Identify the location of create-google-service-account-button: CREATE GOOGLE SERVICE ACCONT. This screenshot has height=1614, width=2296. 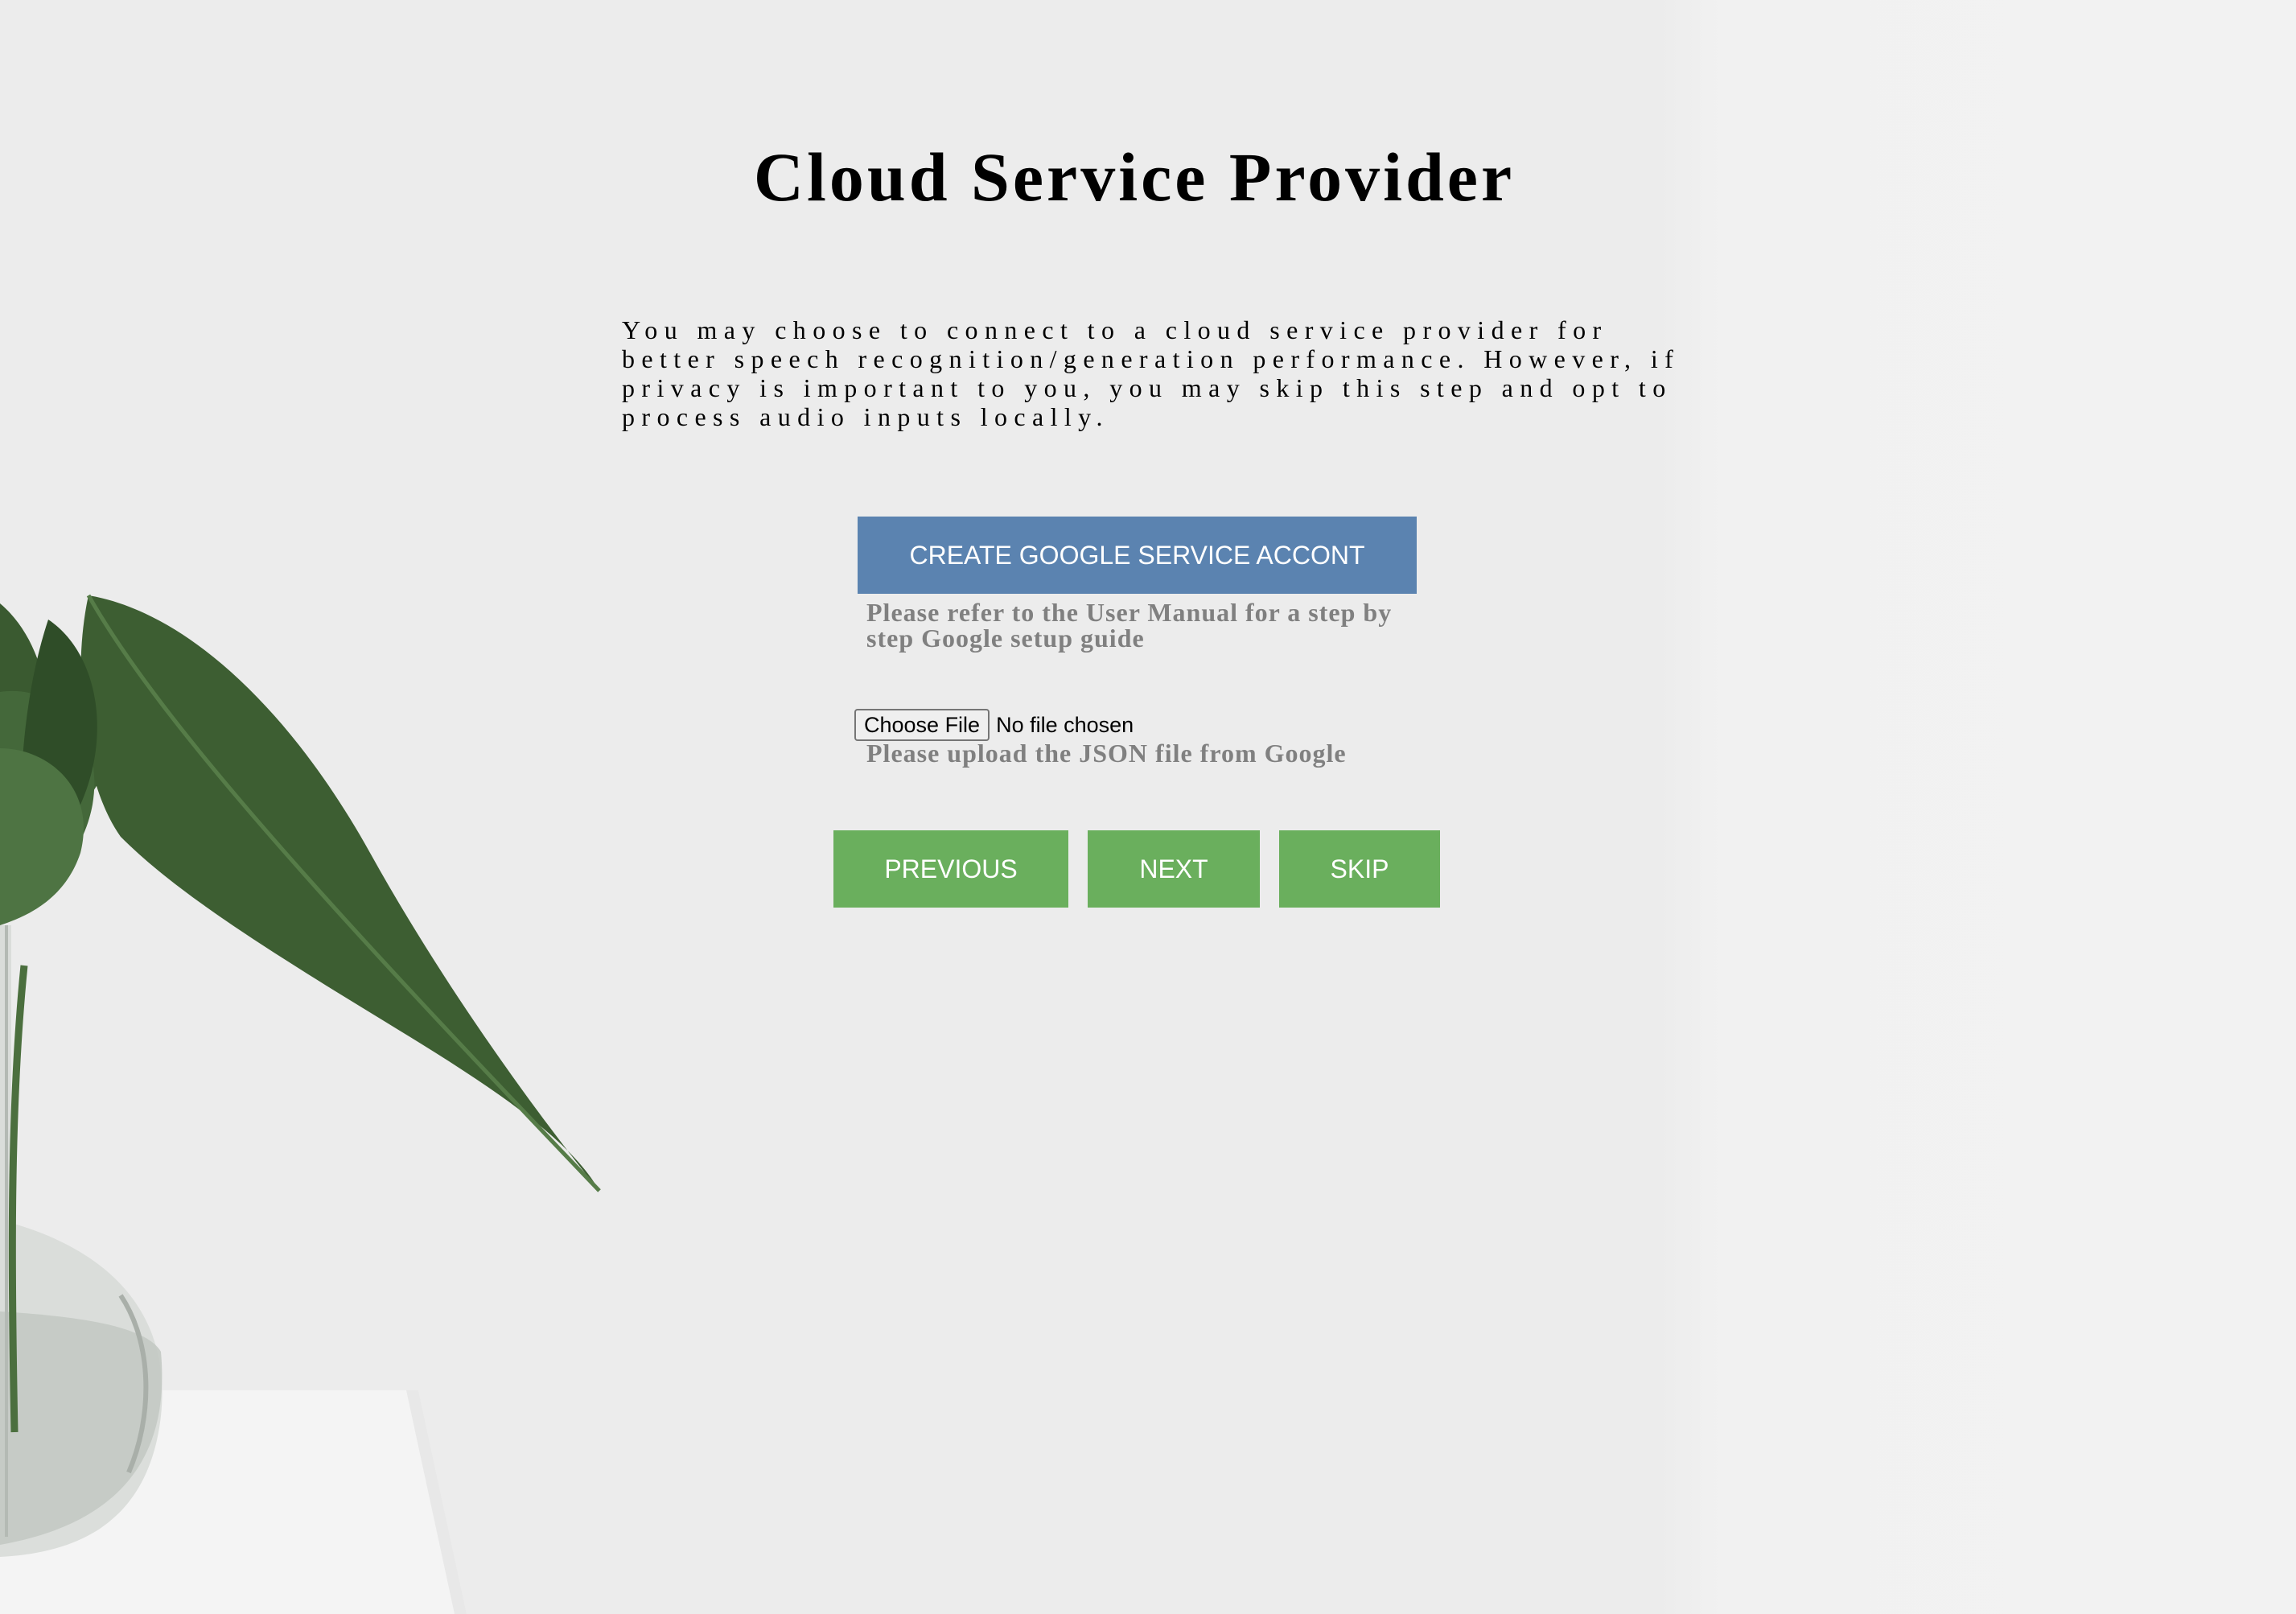
(1137, 555).